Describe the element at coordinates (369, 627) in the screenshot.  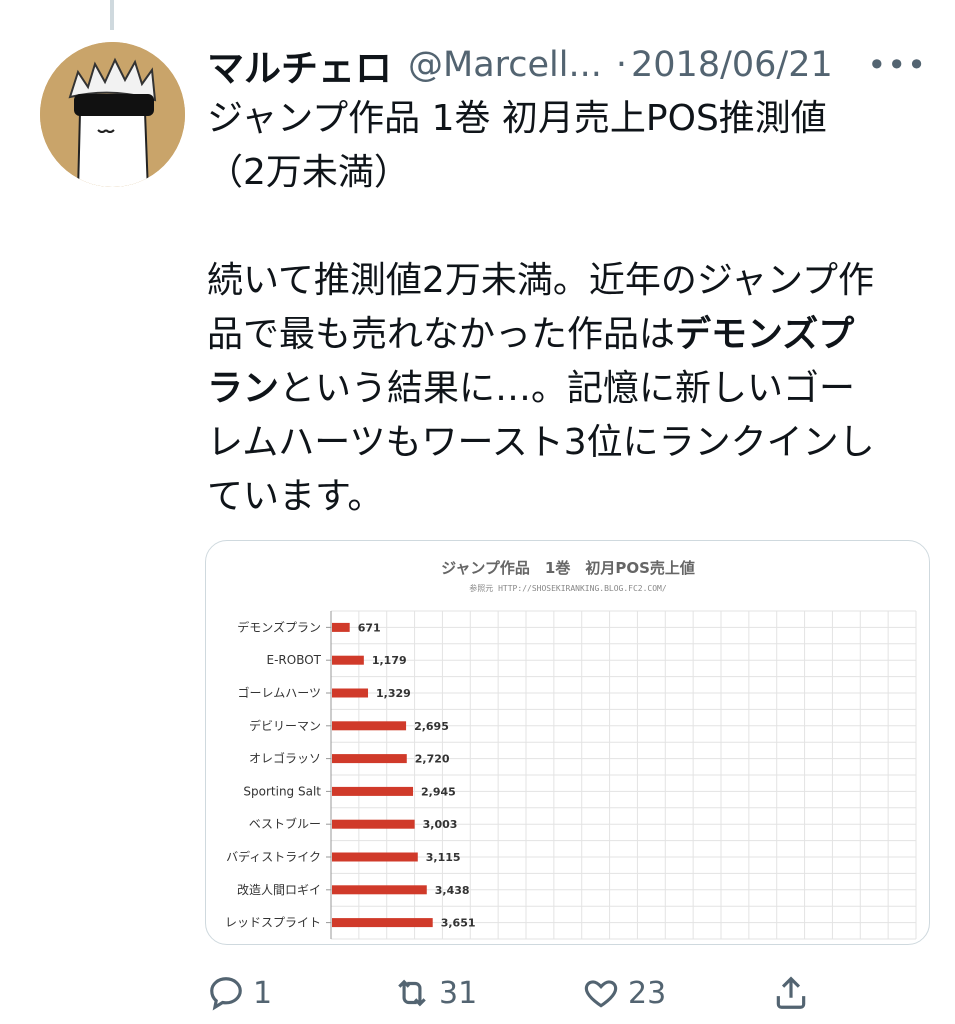
I see `data-label: 671` at that location.